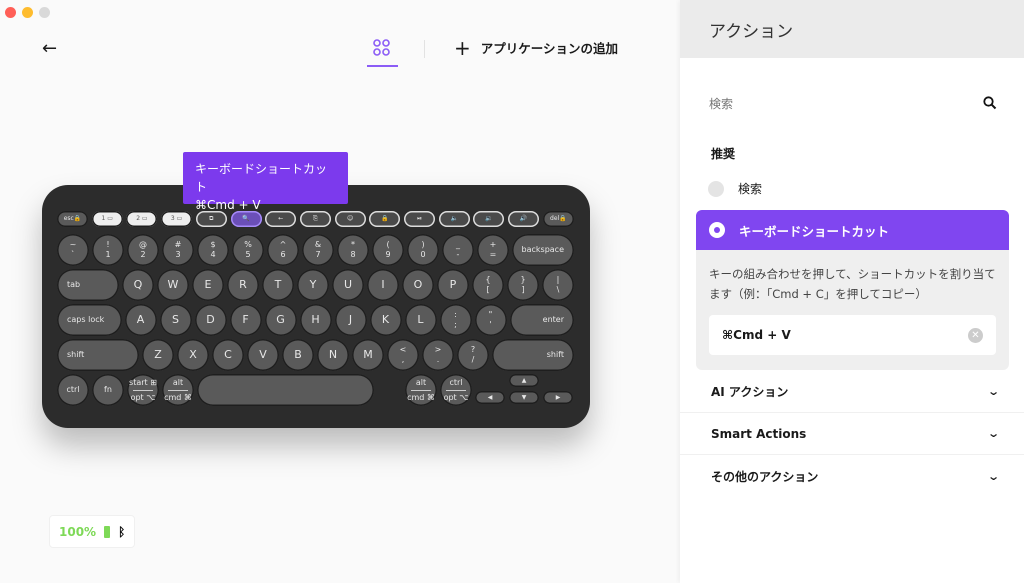  I want to click on key: @2, so click(143, 250).